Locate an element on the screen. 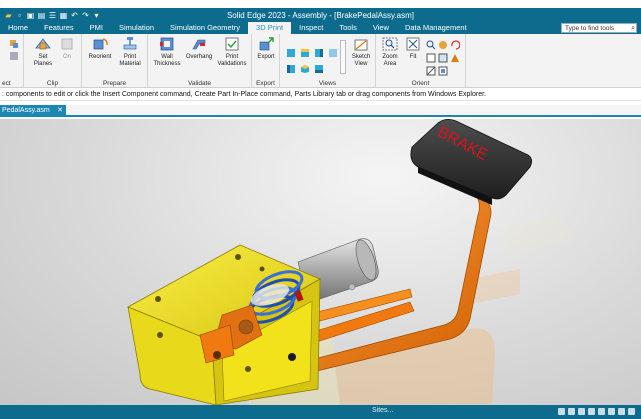  ribbon-group-export: Export Export is located at coordinates (266, 61).